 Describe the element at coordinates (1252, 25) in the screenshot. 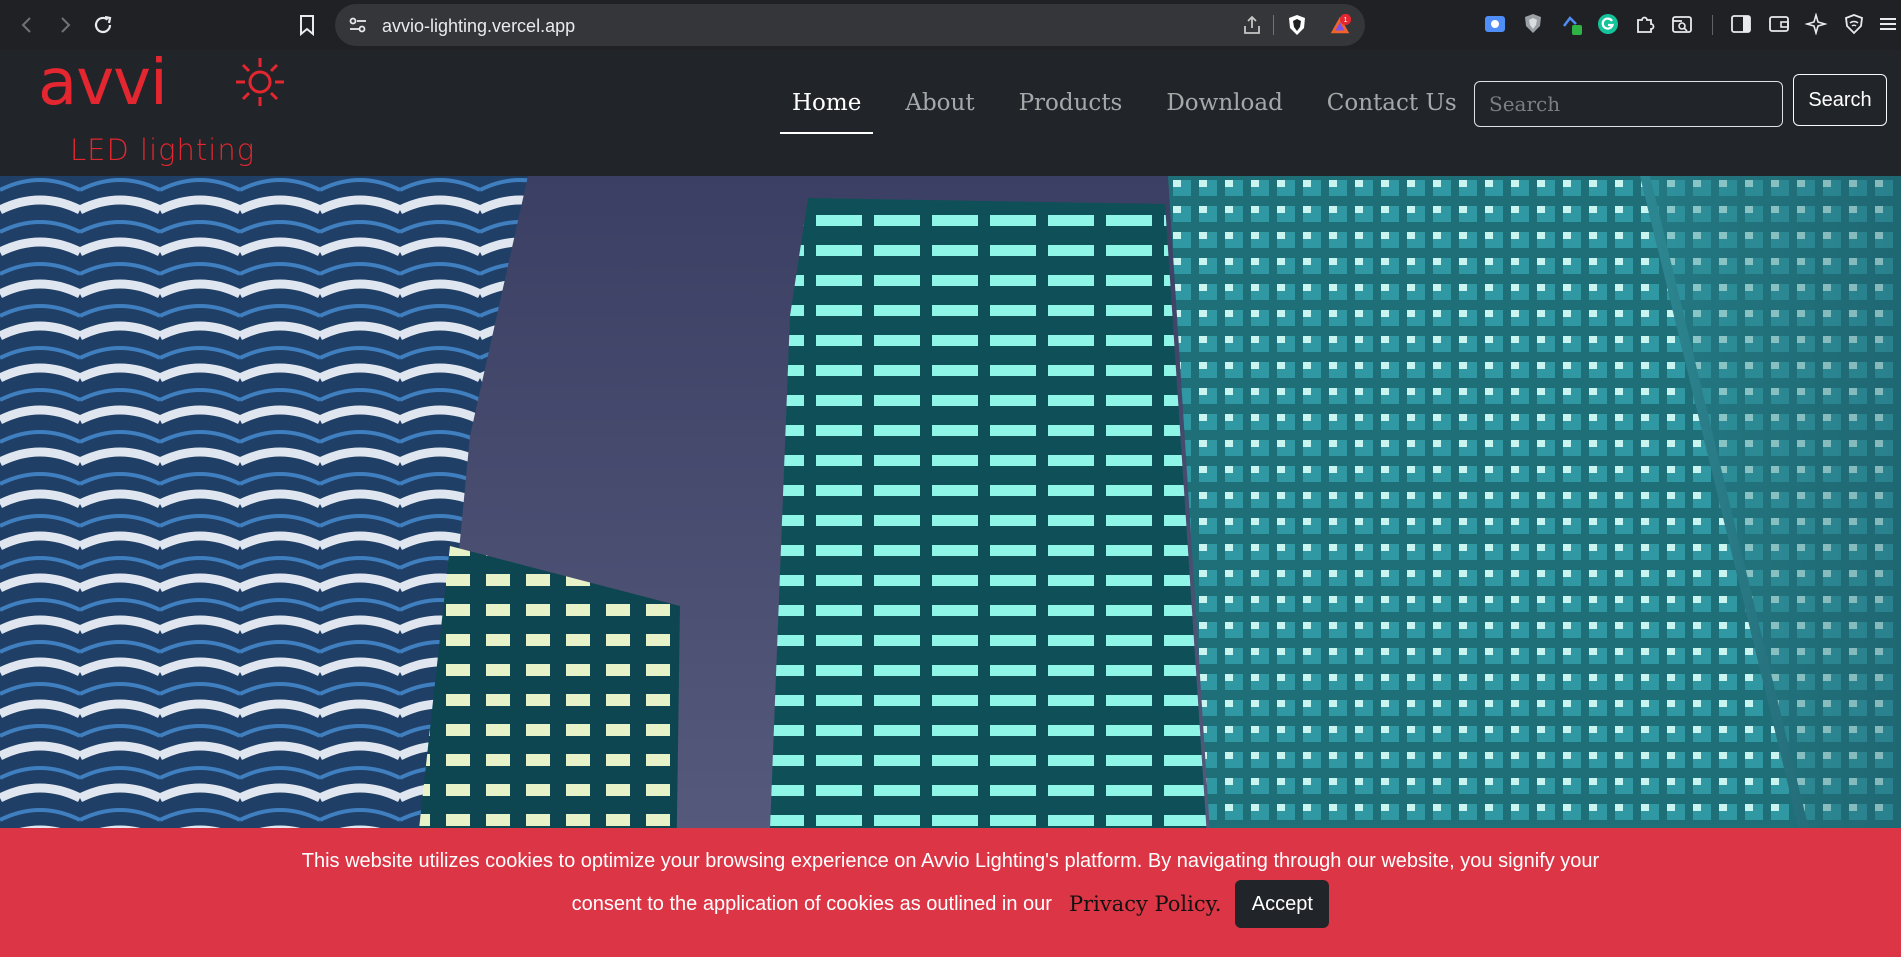

I see `share-icon` at that location.